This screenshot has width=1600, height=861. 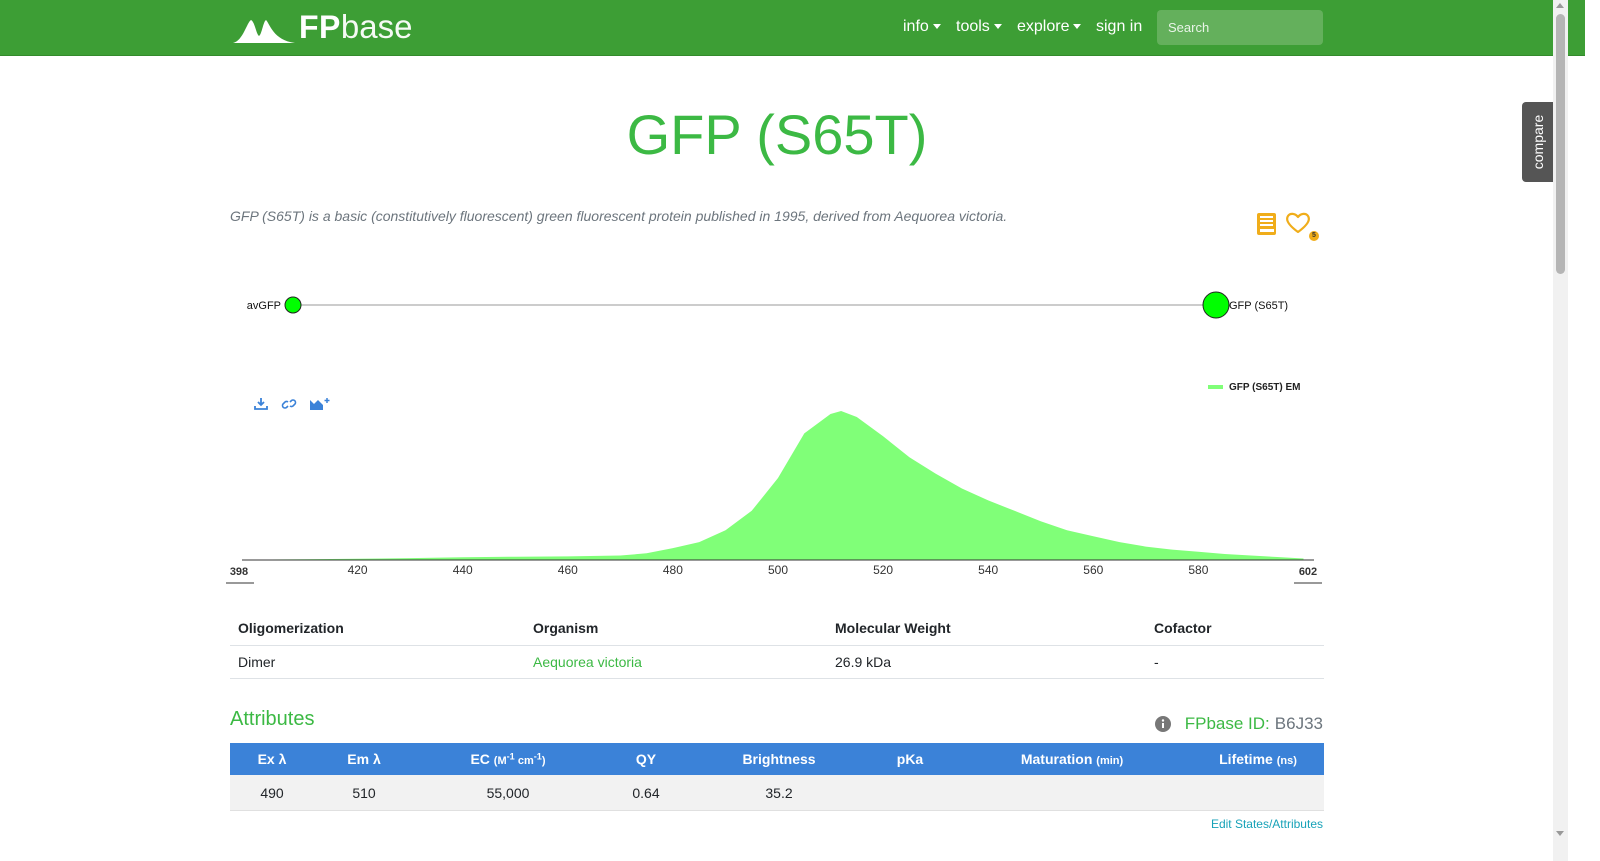 I want to click on nav-tools: tools, so click(x=979, y=27).